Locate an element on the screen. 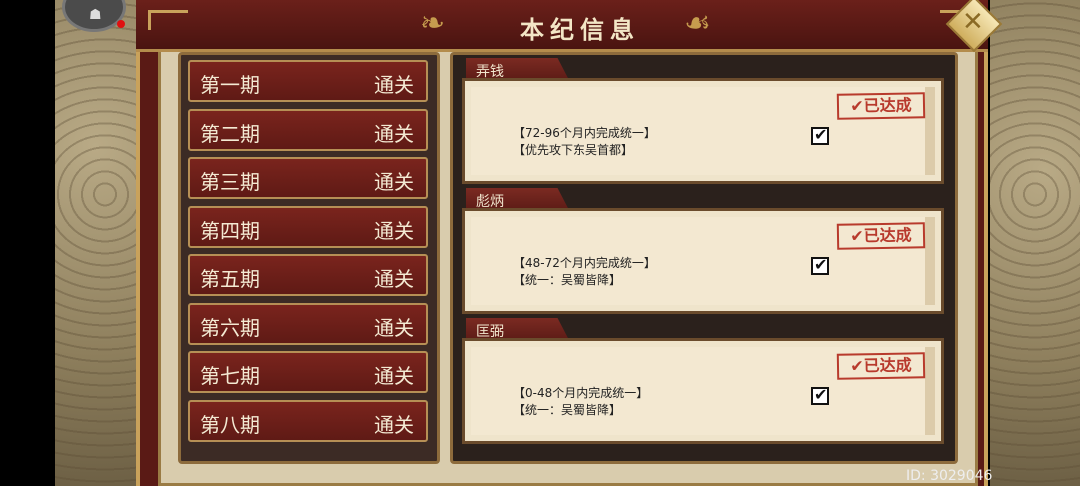 The height and width of the screenshot is (486, 1080). objective-line: 【优先攻下东吴首都】 is located at coordinates (573, 150).